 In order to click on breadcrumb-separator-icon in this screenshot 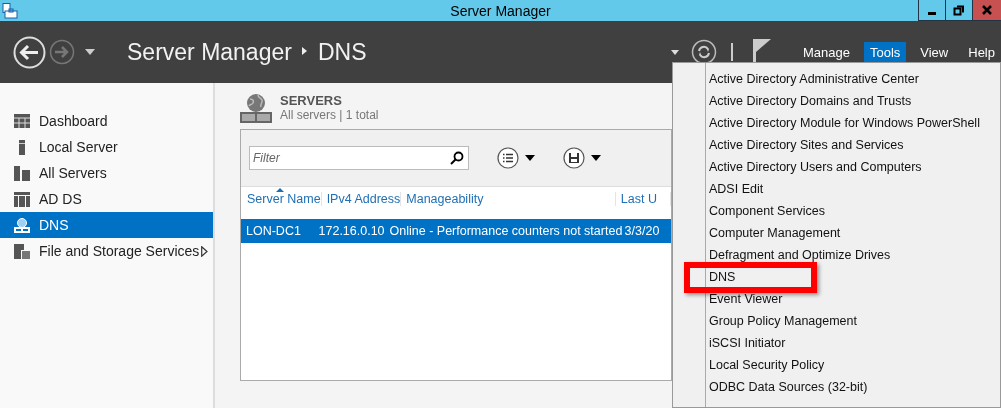, I will do `click(304, 51)`.